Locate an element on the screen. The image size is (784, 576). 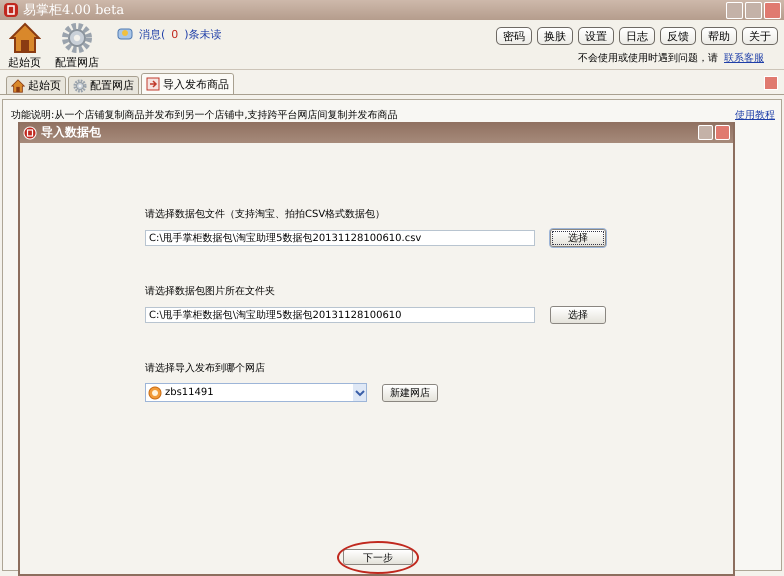
toolbar-button: 反馈 is located at coordinates (678, 36).